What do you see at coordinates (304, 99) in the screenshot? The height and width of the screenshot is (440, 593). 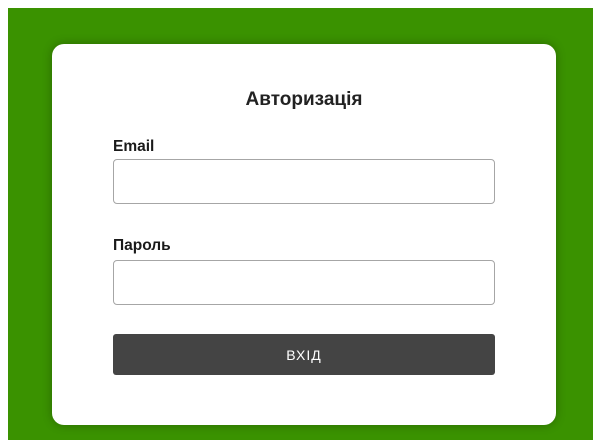 I see `page-title: Авторизація` at bounding box center [304, 99].